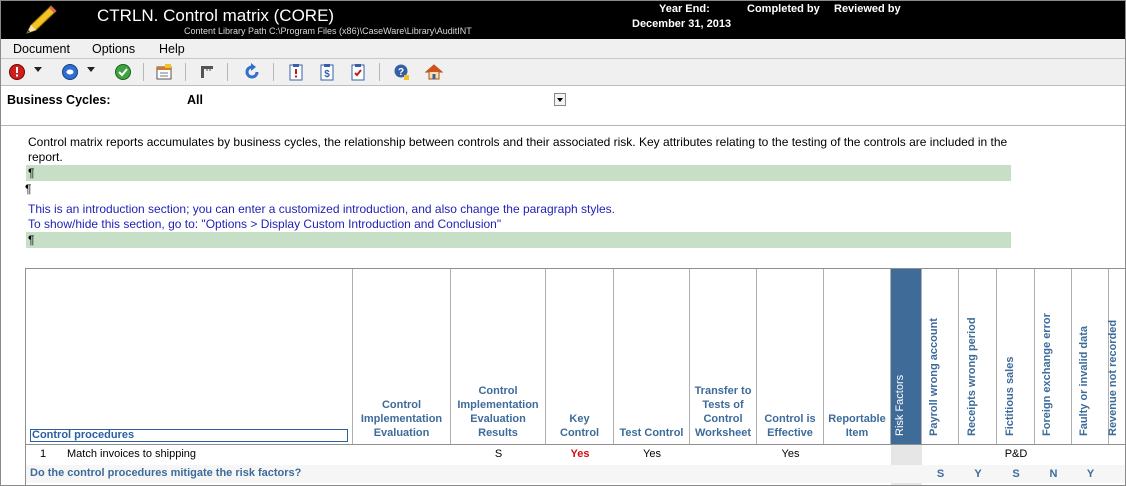 The image size is (1126, 486). Describe the element at coordinates (43, 454) in the screenshot. I see `row-number: 1` at that location.